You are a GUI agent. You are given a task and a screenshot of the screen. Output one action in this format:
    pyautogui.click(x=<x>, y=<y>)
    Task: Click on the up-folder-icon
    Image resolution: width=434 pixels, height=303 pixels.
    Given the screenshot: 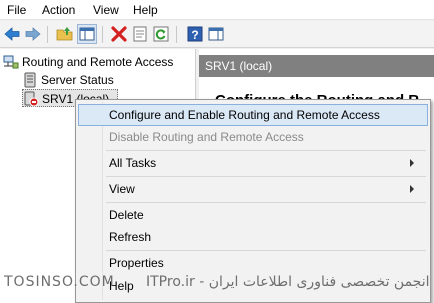 What is the action you would take?
    pyautogui.click(x=65, y=34)
    